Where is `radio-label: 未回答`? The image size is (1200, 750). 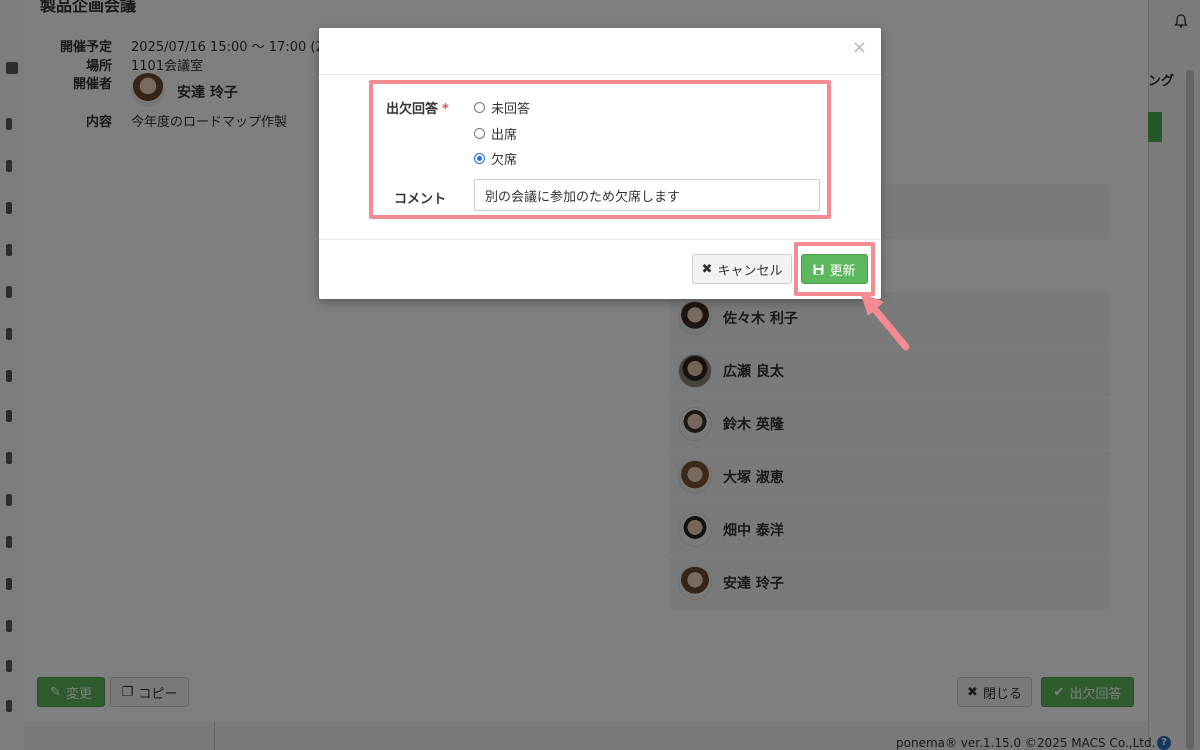 radio-label: 未回答 is located at coordinates (511, 109).